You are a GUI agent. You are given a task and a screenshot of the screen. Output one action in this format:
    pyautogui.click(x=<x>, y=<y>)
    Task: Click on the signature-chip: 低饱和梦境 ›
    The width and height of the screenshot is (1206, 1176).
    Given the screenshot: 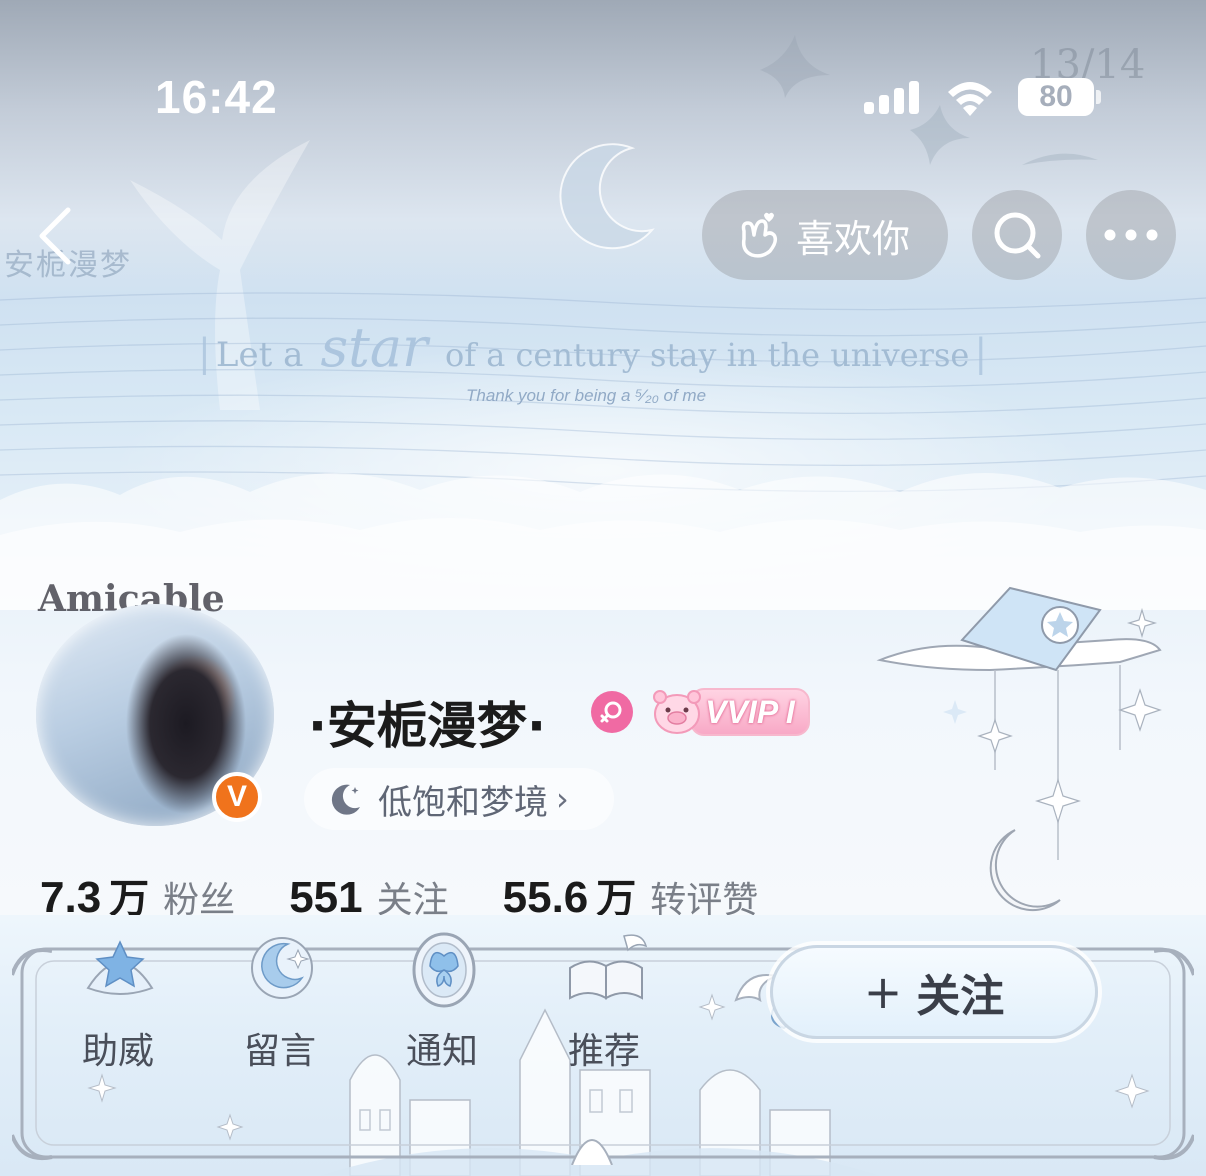 What is the action you would take?
    pyautogui.click(x=459, y=799)
    